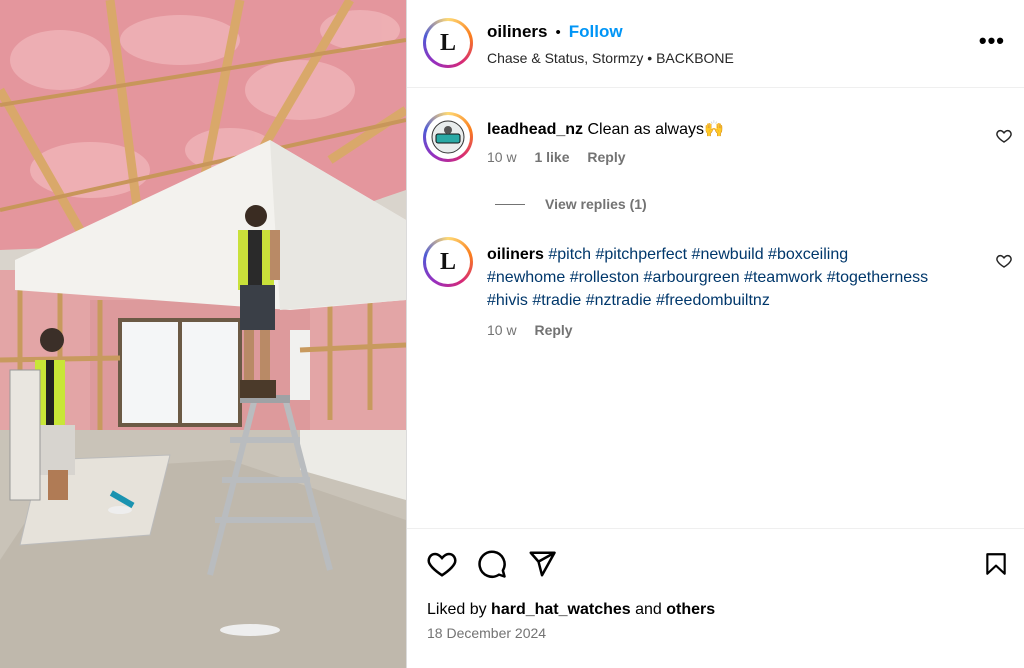 The image size is (1024, 668). Describe the element at coordinates (561, 609) in the screenshot. I see `liked-by-user: hard_hat_watches` at that location.